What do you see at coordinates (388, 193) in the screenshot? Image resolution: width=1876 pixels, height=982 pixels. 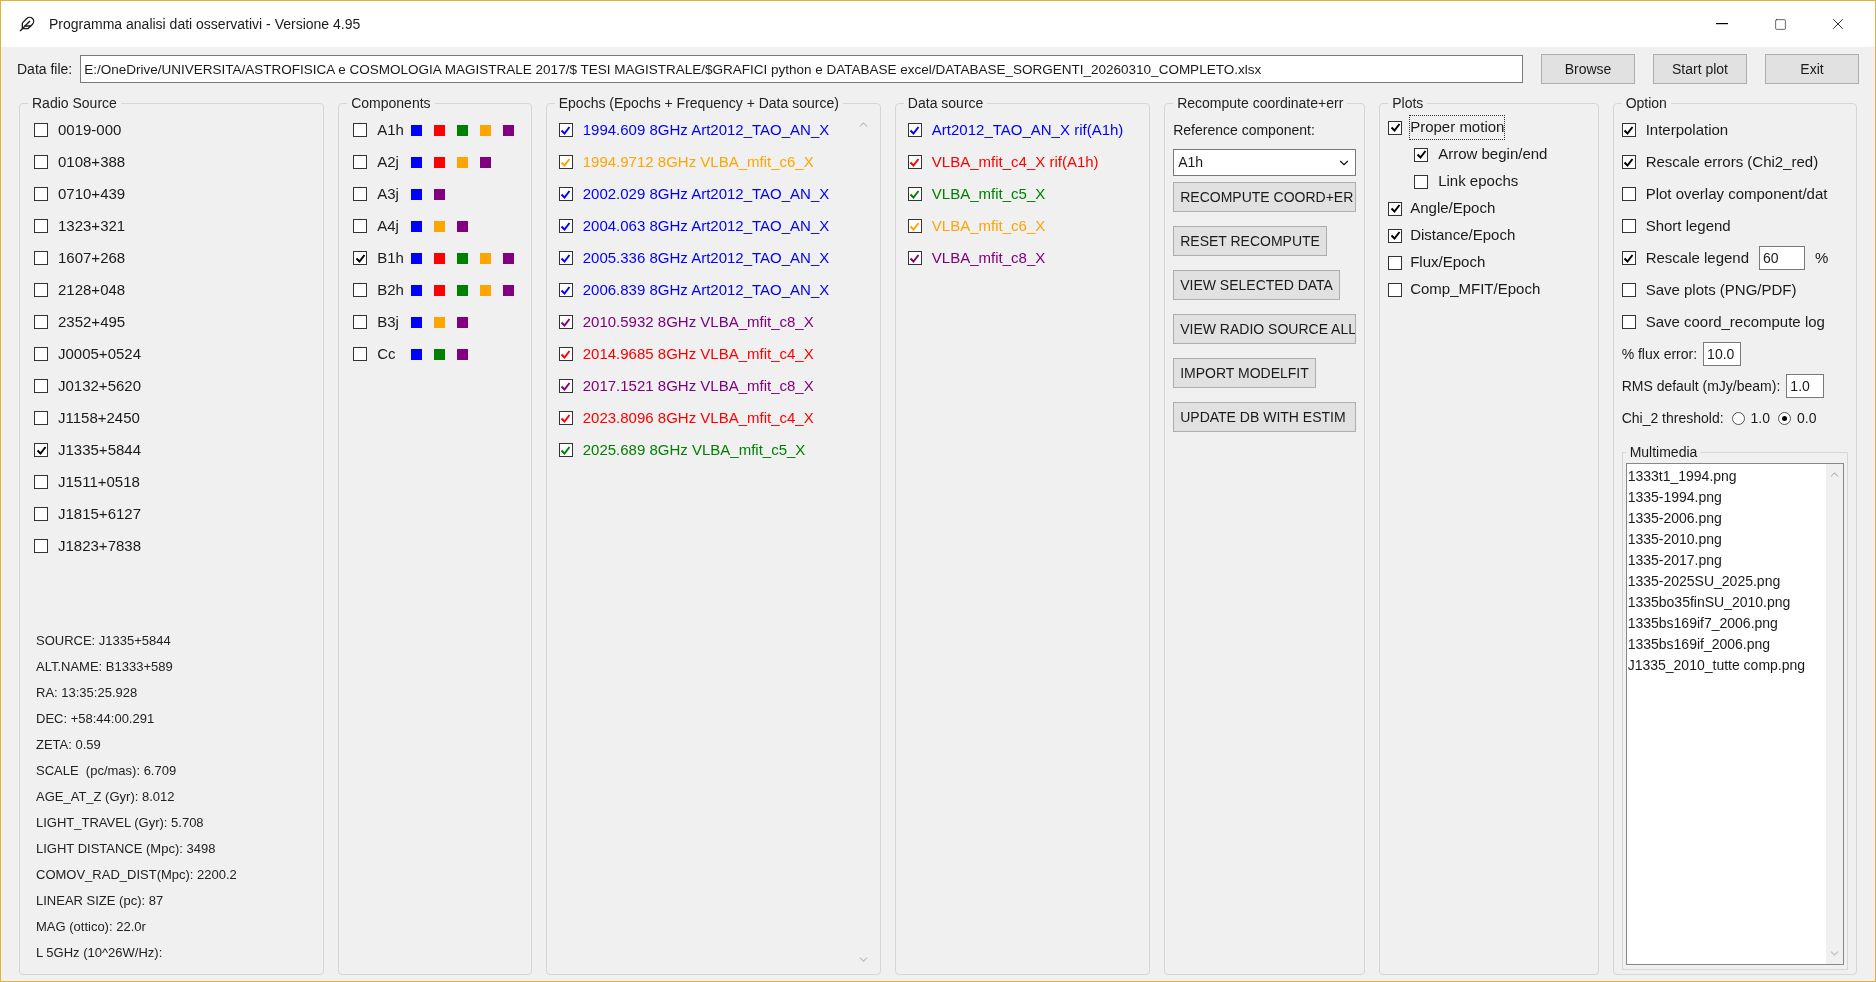 I see `checkbox-label: A3j` at bounding box center [388, 193].